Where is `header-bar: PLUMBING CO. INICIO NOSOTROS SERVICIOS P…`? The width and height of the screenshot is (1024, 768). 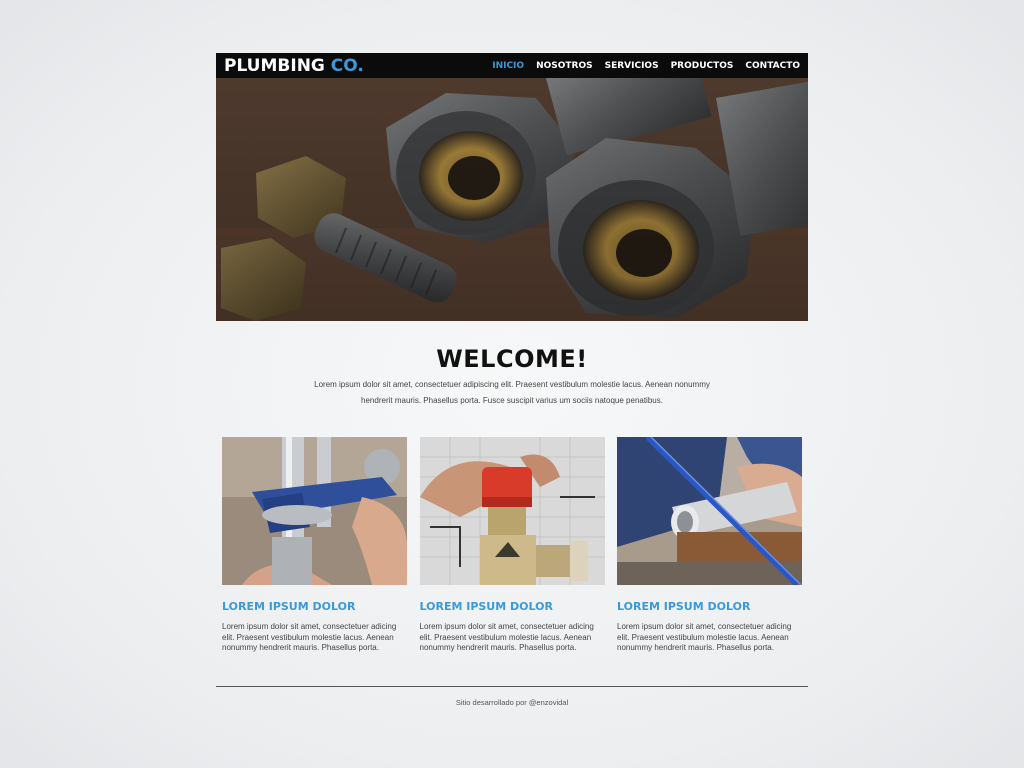
header-bar: PLUMBING CO. INICIO NOSOTROS SERVICIOS P… is located at coordinates (512, 65).